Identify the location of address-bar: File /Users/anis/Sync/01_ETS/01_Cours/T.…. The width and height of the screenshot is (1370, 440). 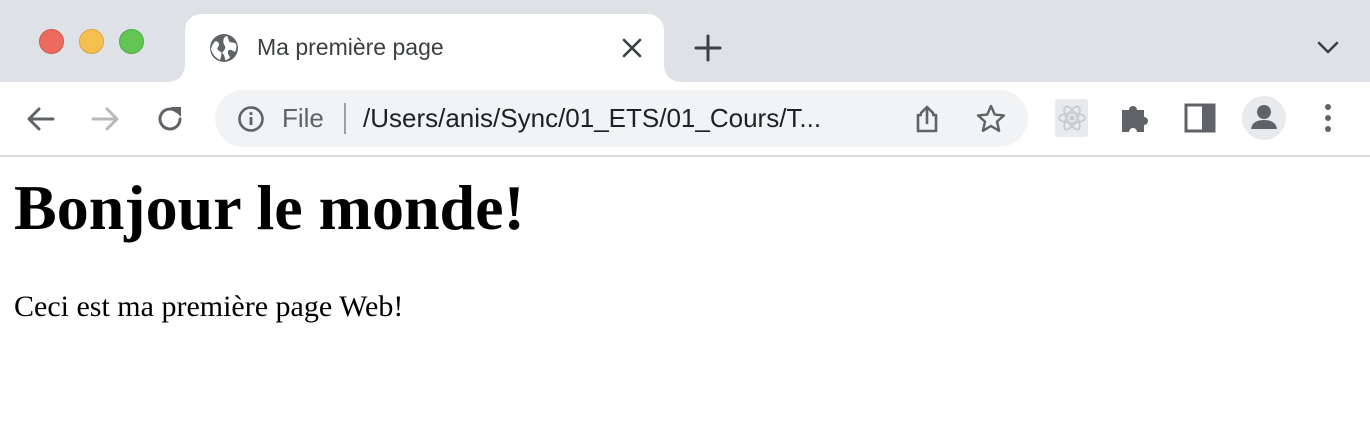
(621, 118).